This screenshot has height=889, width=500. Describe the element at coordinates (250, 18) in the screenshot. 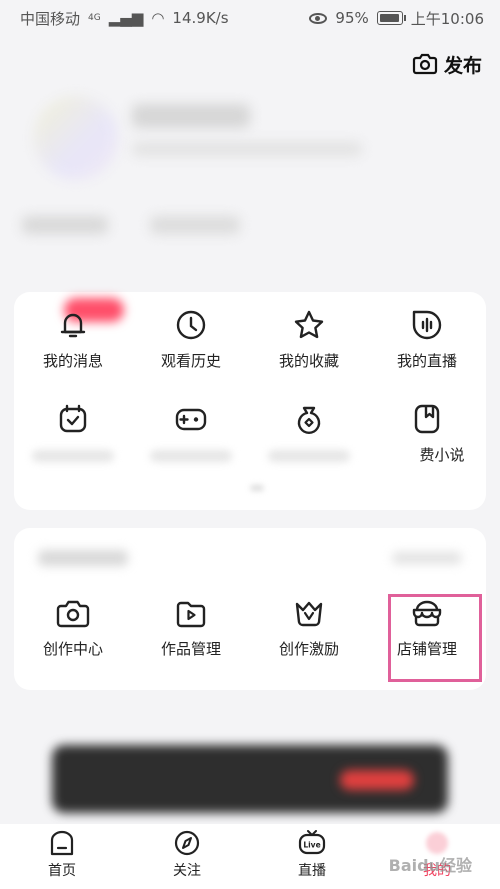

I see `status-bar: 中国移动 4G ▂▄▆ ◠ 14.9K/s 95% 上午10:06` at that location.